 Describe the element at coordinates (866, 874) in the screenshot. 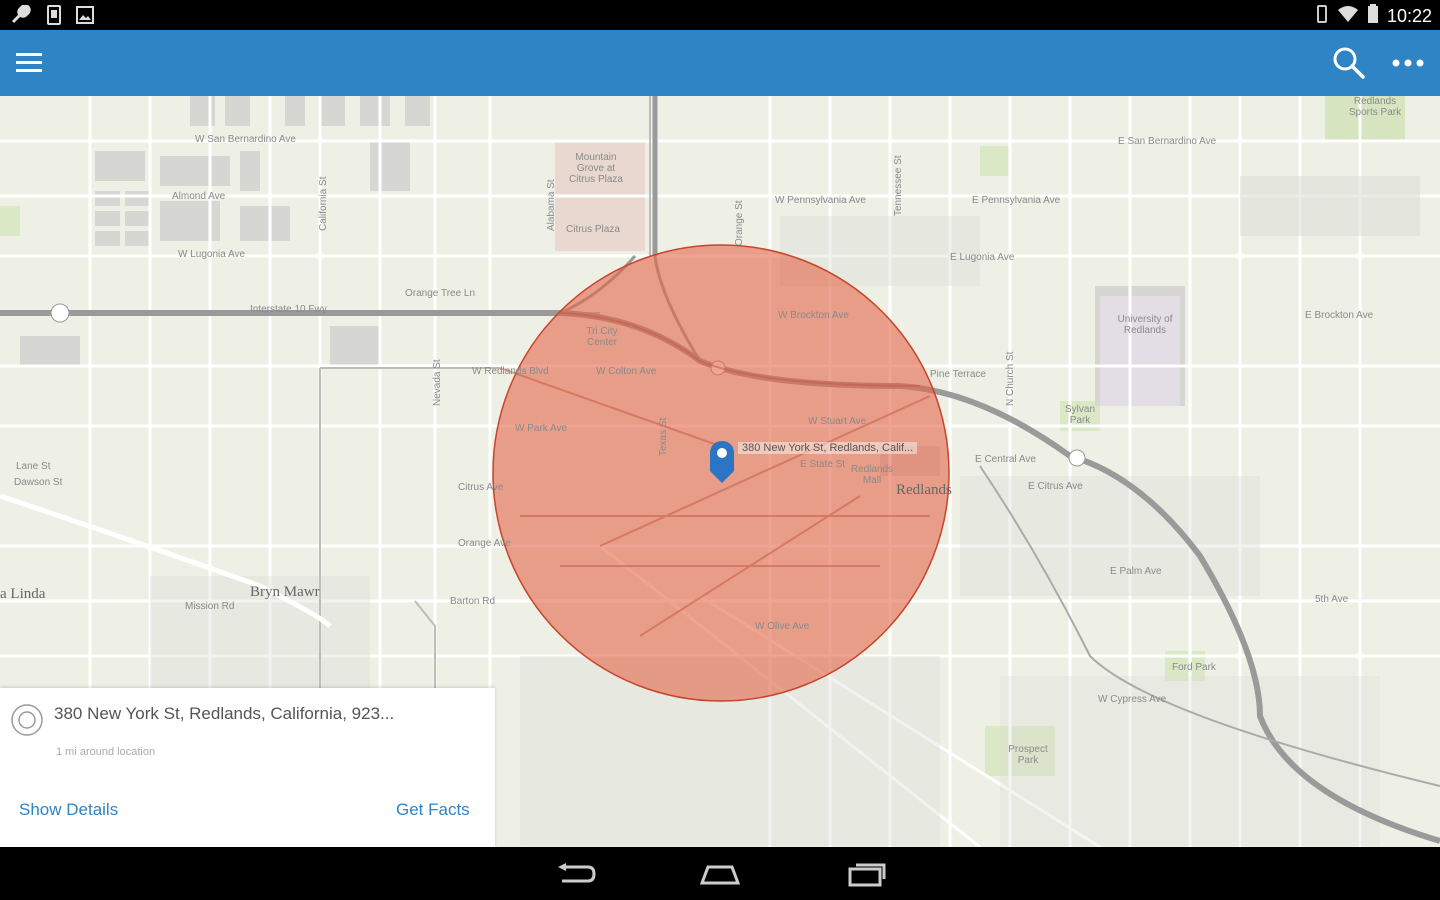

I see `recents-icon` at that location.